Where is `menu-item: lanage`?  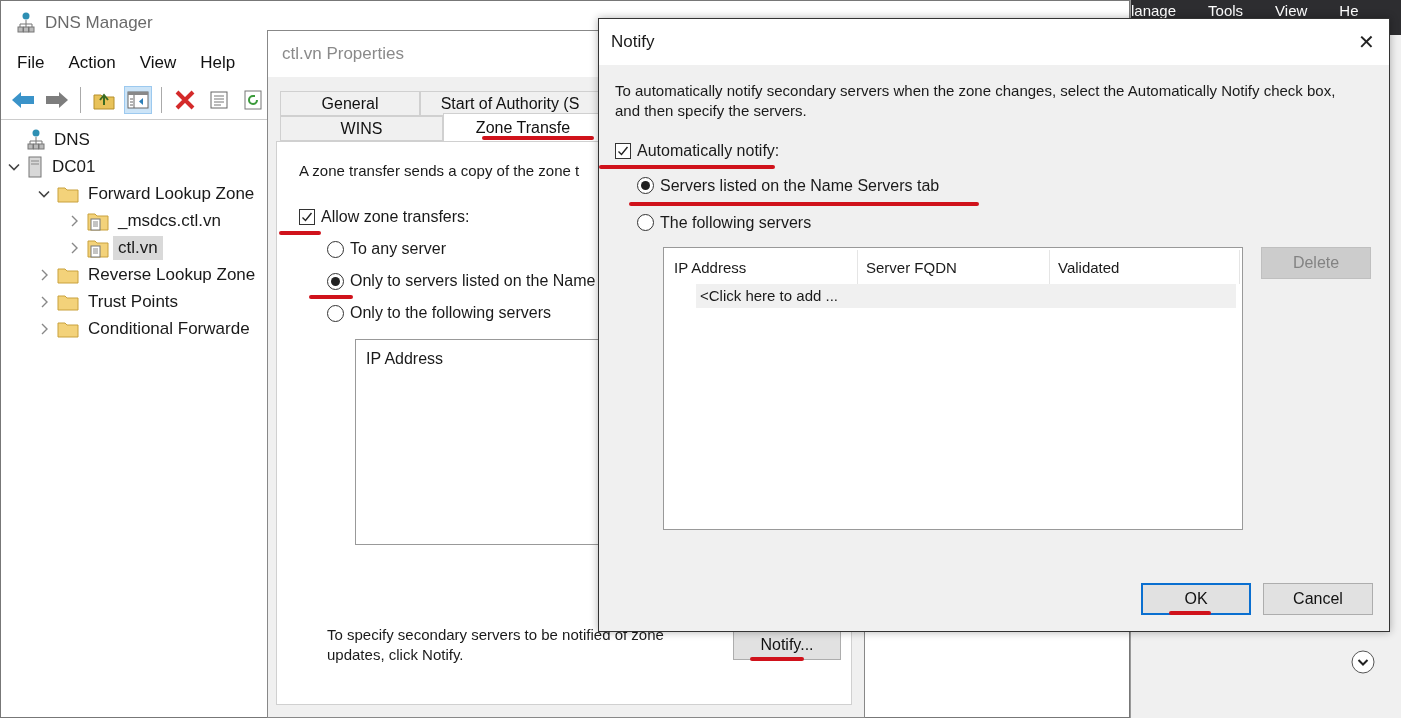
menu-item: lanage is located at coordinates (1154, 11).